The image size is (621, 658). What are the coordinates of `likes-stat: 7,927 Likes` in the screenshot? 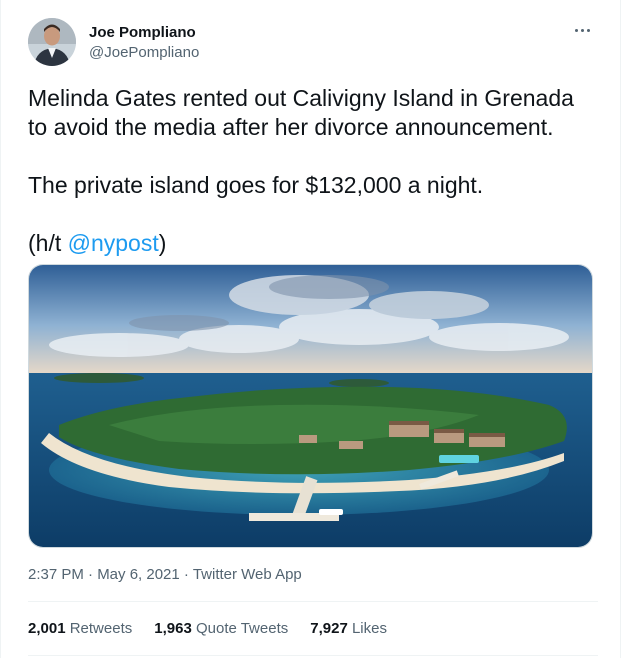 It's located at (348, 628).